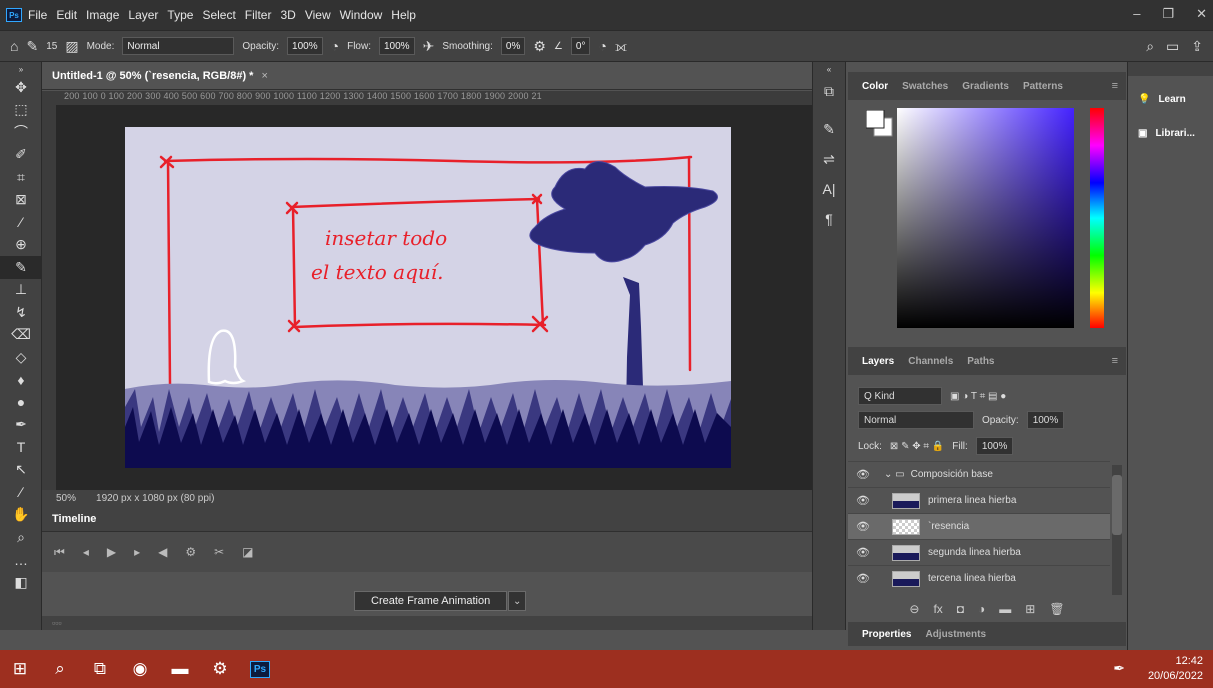  Describe the element at coordinates (155, 498) in the screenshot. I see `document-info: 1920 px x 1080 px (80 ppi)` at that location.